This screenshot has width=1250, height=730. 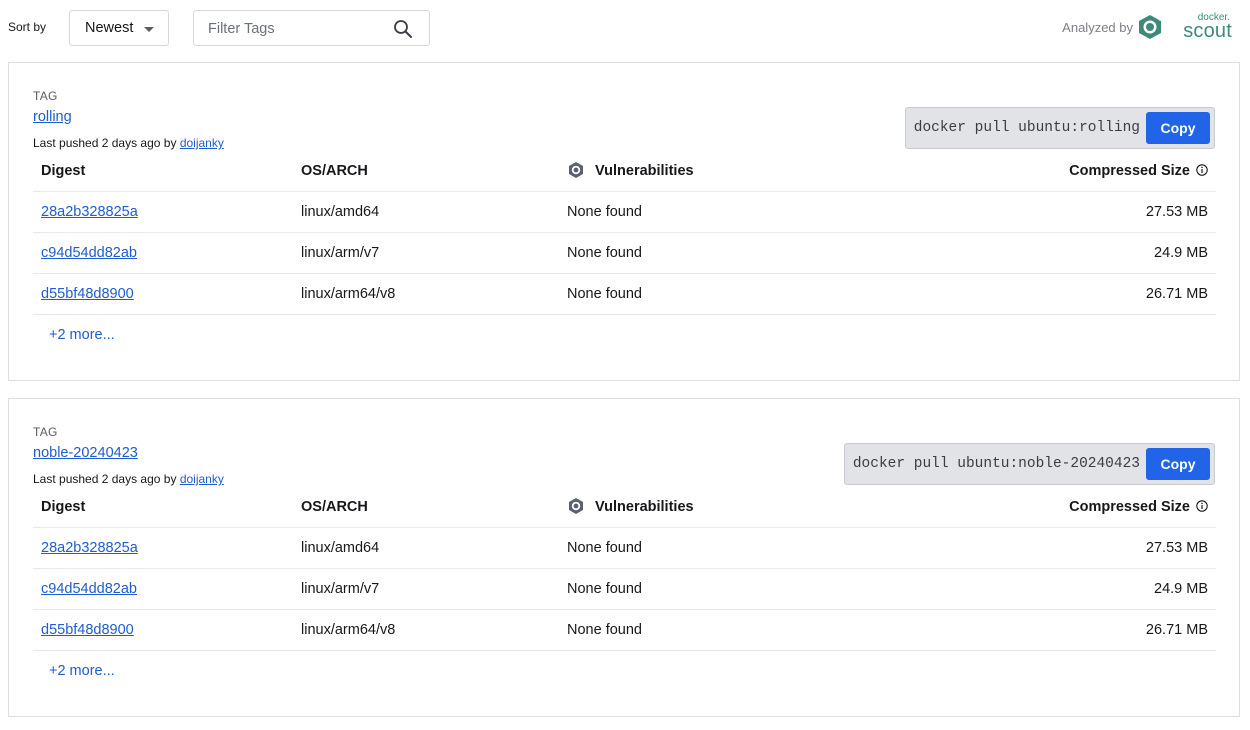 What do you see at coordinates (298, 29) in the screenshot?
I see `filter-tags-input` at bounding box center [298, 29].